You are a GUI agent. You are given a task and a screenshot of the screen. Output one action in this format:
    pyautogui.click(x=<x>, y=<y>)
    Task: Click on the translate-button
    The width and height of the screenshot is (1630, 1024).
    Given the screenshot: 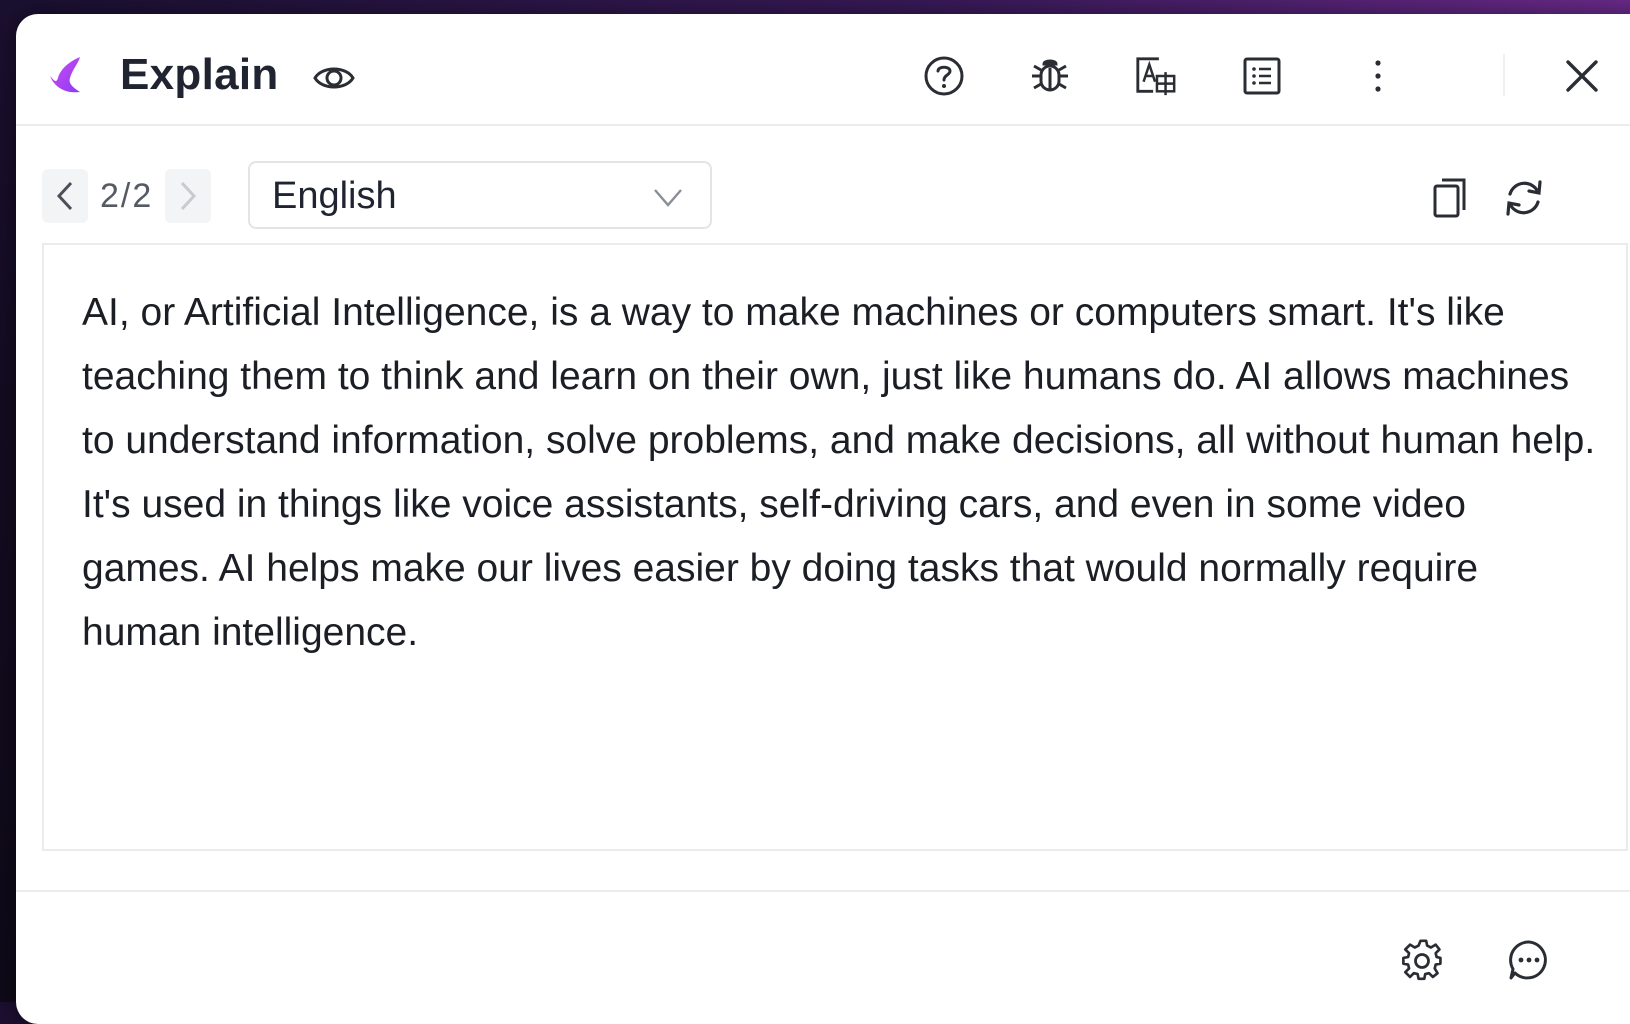 What is the action you would take?
    pyautogui.click(x=1156, y=76)
    